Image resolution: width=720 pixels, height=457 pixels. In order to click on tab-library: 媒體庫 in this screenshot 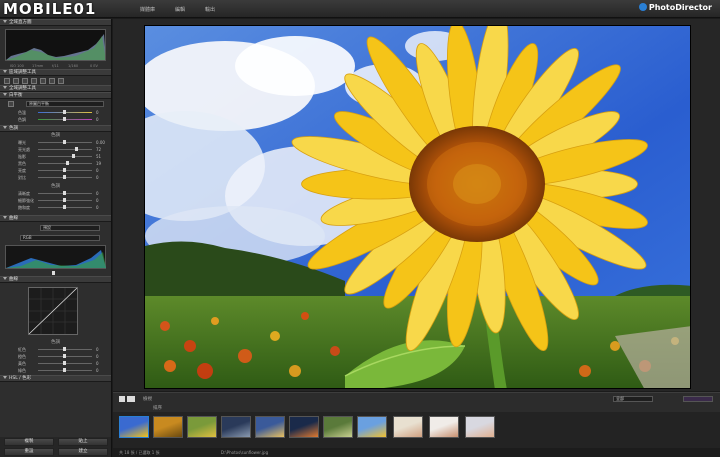, I will do `click(147, 9)`.